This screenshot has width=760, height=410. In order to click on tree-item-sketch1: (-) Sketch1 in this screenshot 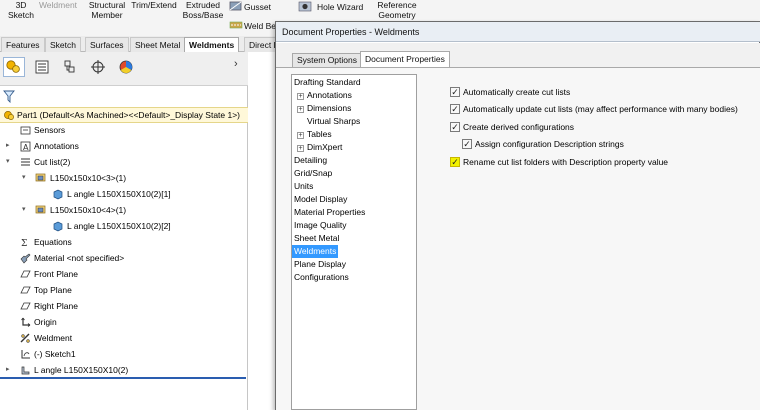, I will do `click(123, 354)`.